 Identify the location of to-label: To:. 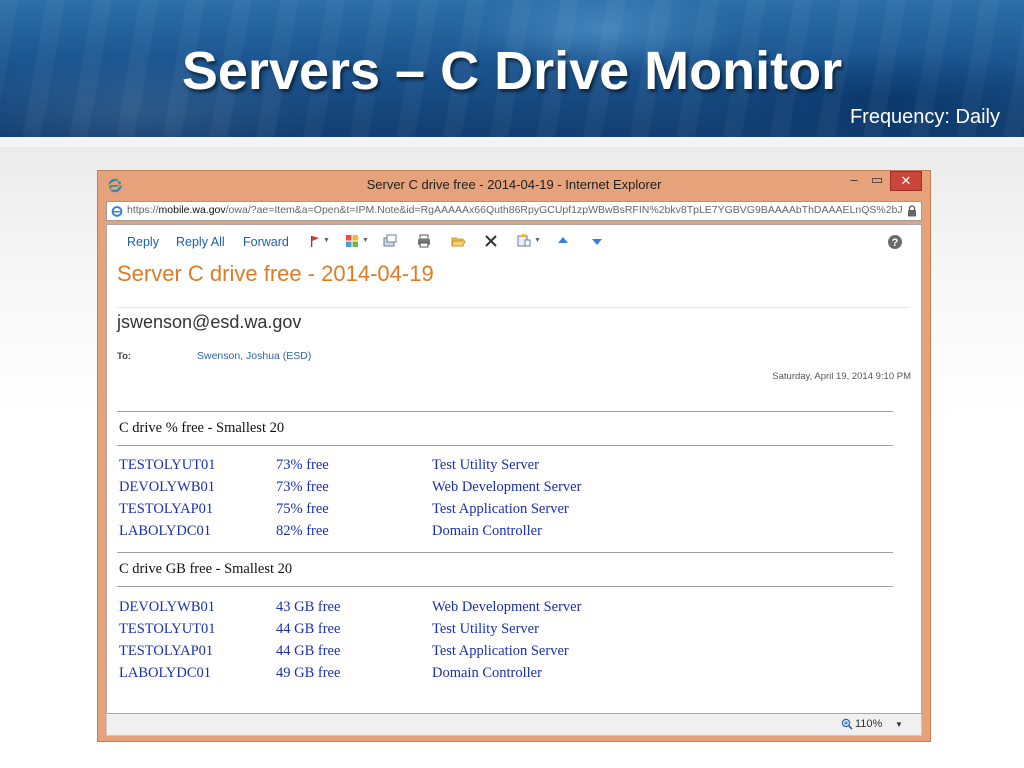
(124, 356).